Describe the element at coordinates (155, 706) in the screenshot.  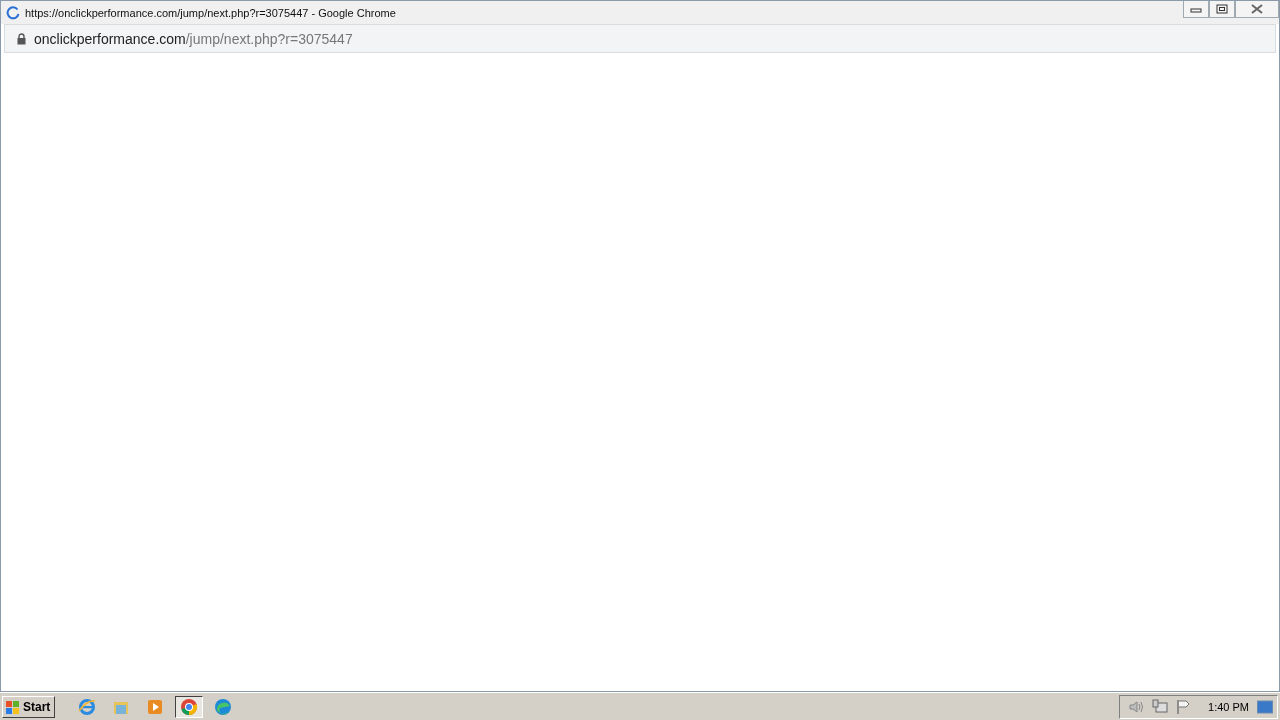
I see `play-icon` at that location.